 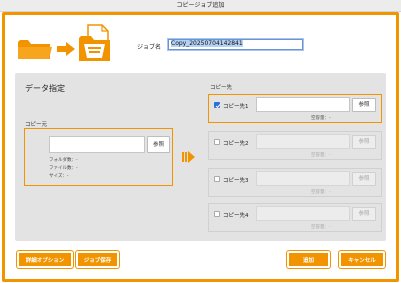 What do you see at coordinates (236, 216) in the screenshot?
I see `destination-4-label: コピー先4` at bounding box center [236, 216].